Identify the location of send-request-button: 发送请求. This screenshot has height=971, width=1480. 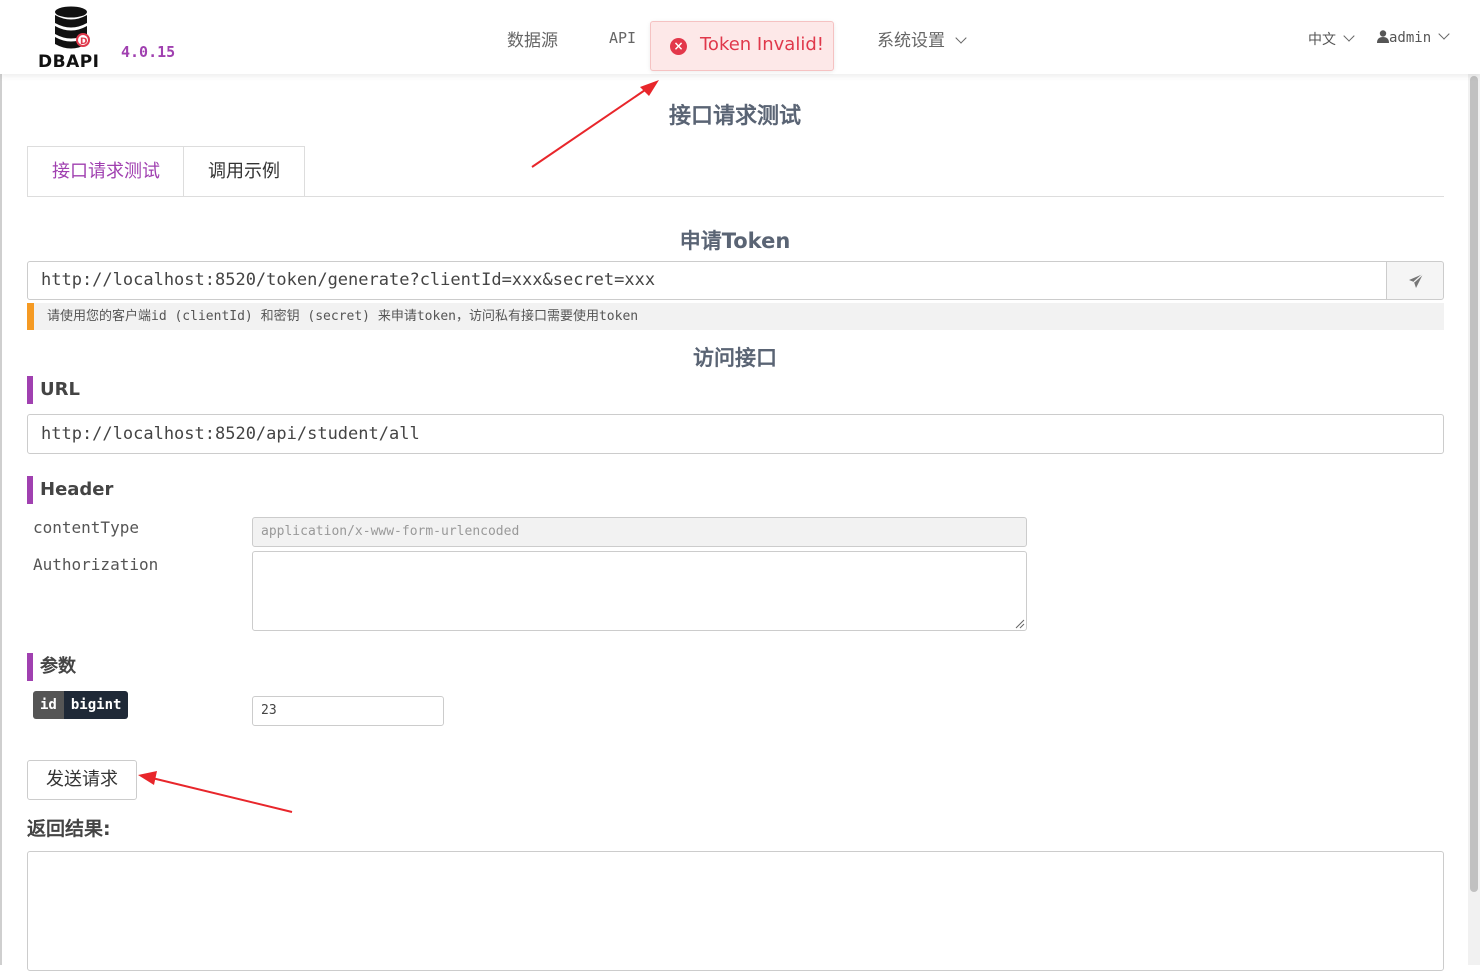
(82, 780).